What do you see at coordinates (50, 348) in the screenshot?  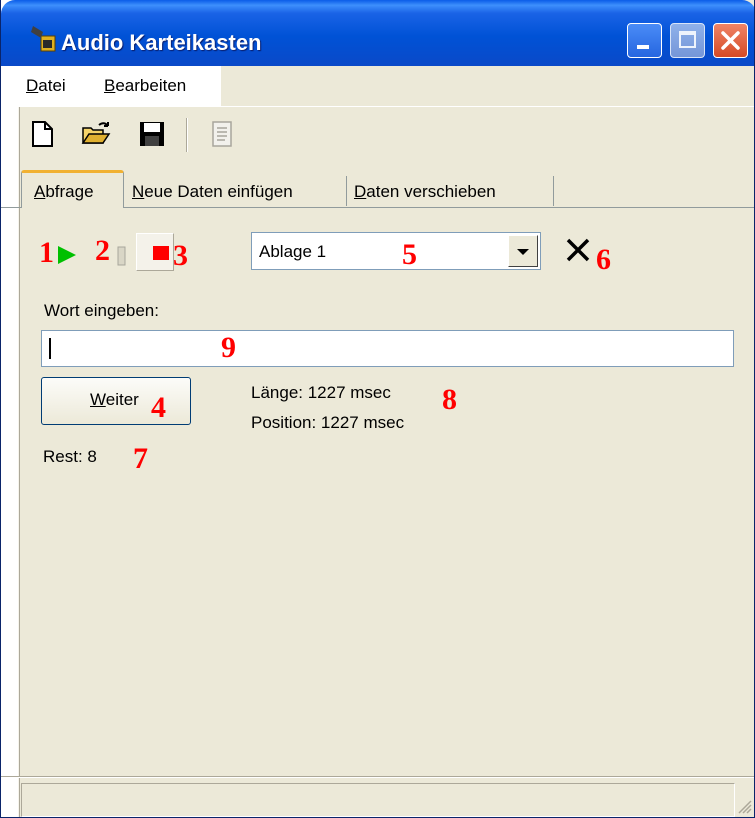 I see `text-caret` at bounding box center [50, 348].